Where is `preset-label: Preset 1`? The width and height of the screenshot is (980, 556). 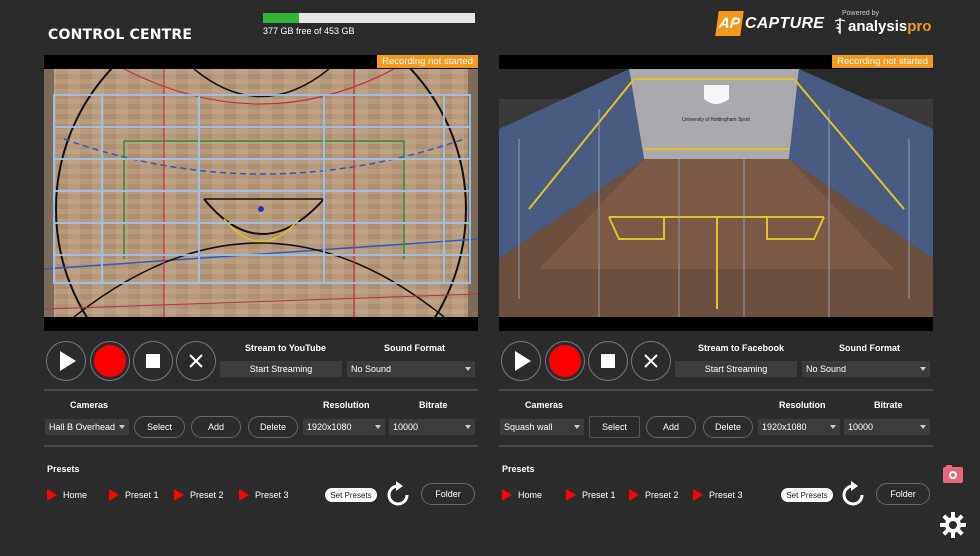
preset-label: Preset 1 is located at coordinates (599, 495).